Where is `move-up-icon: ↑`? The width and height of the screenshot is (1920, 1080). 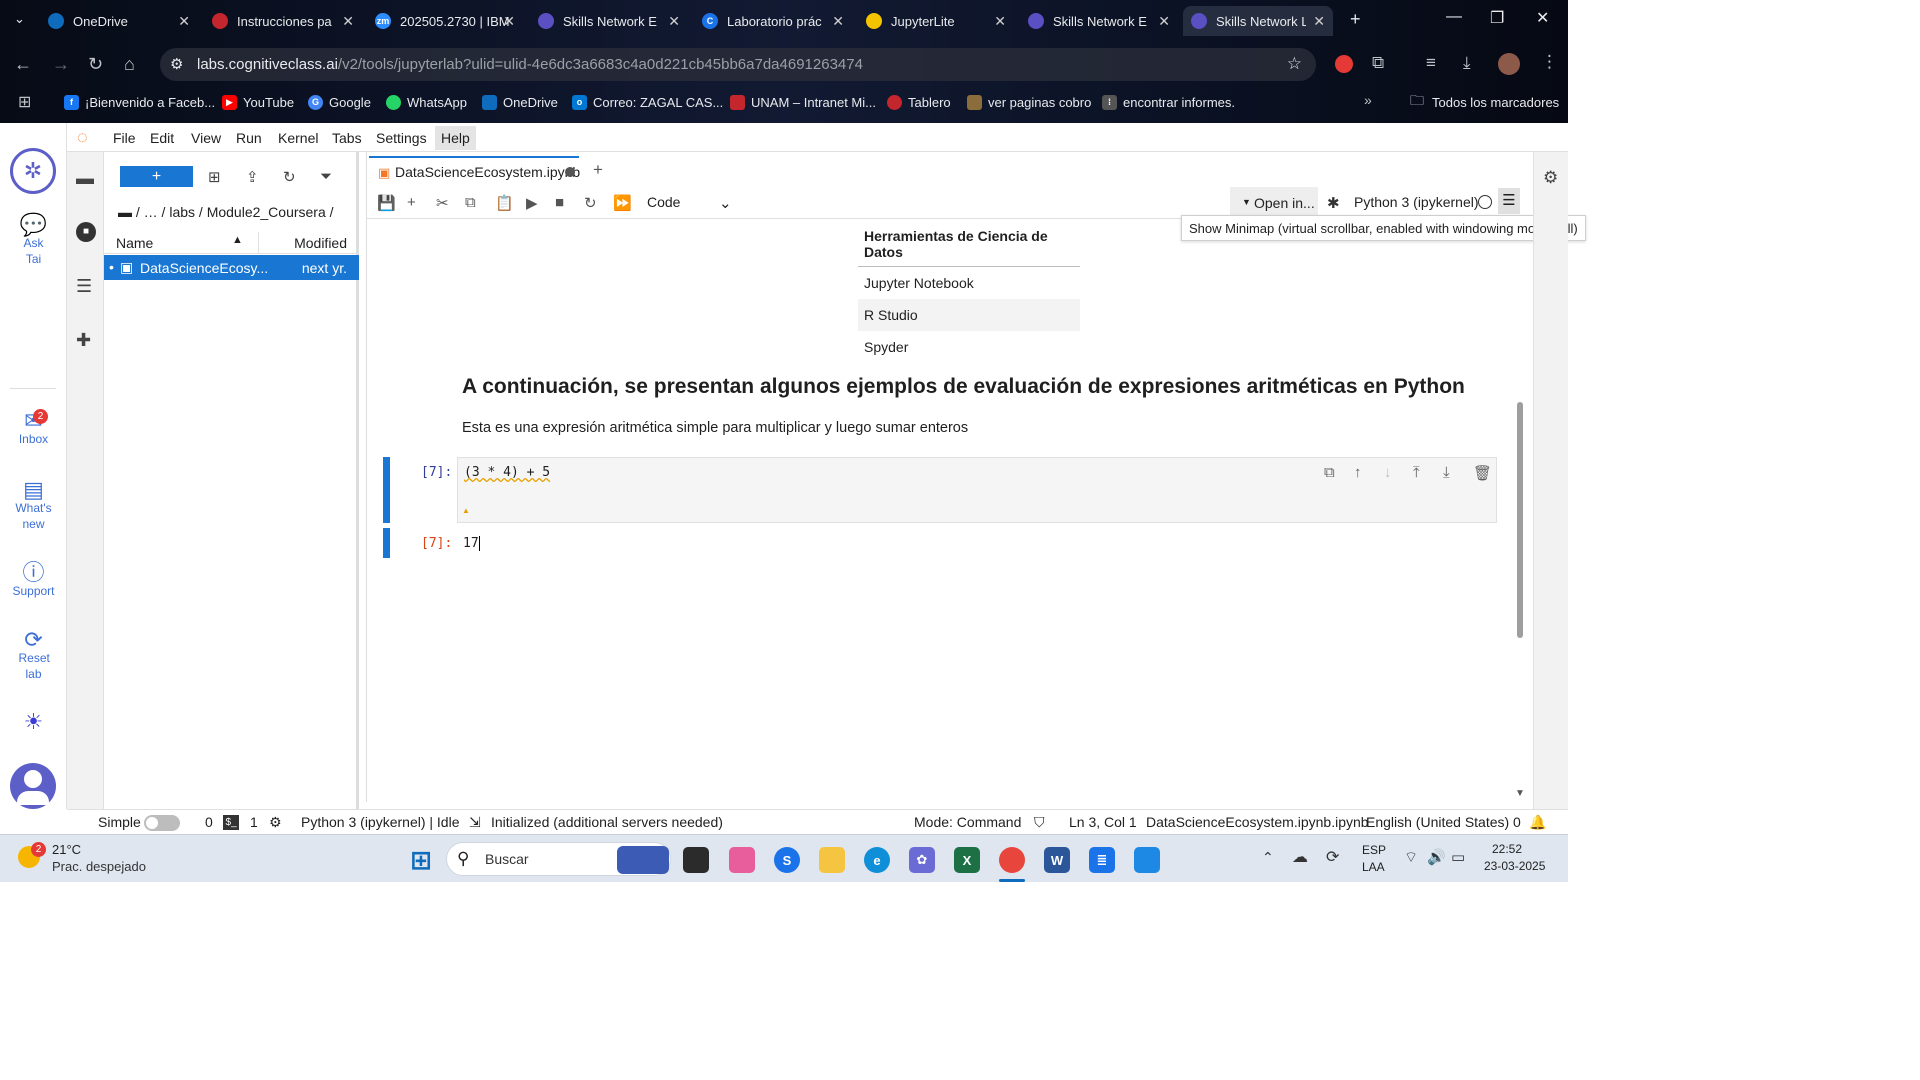
move-up-icon: ↑ is located at coordinates (1358, 472).